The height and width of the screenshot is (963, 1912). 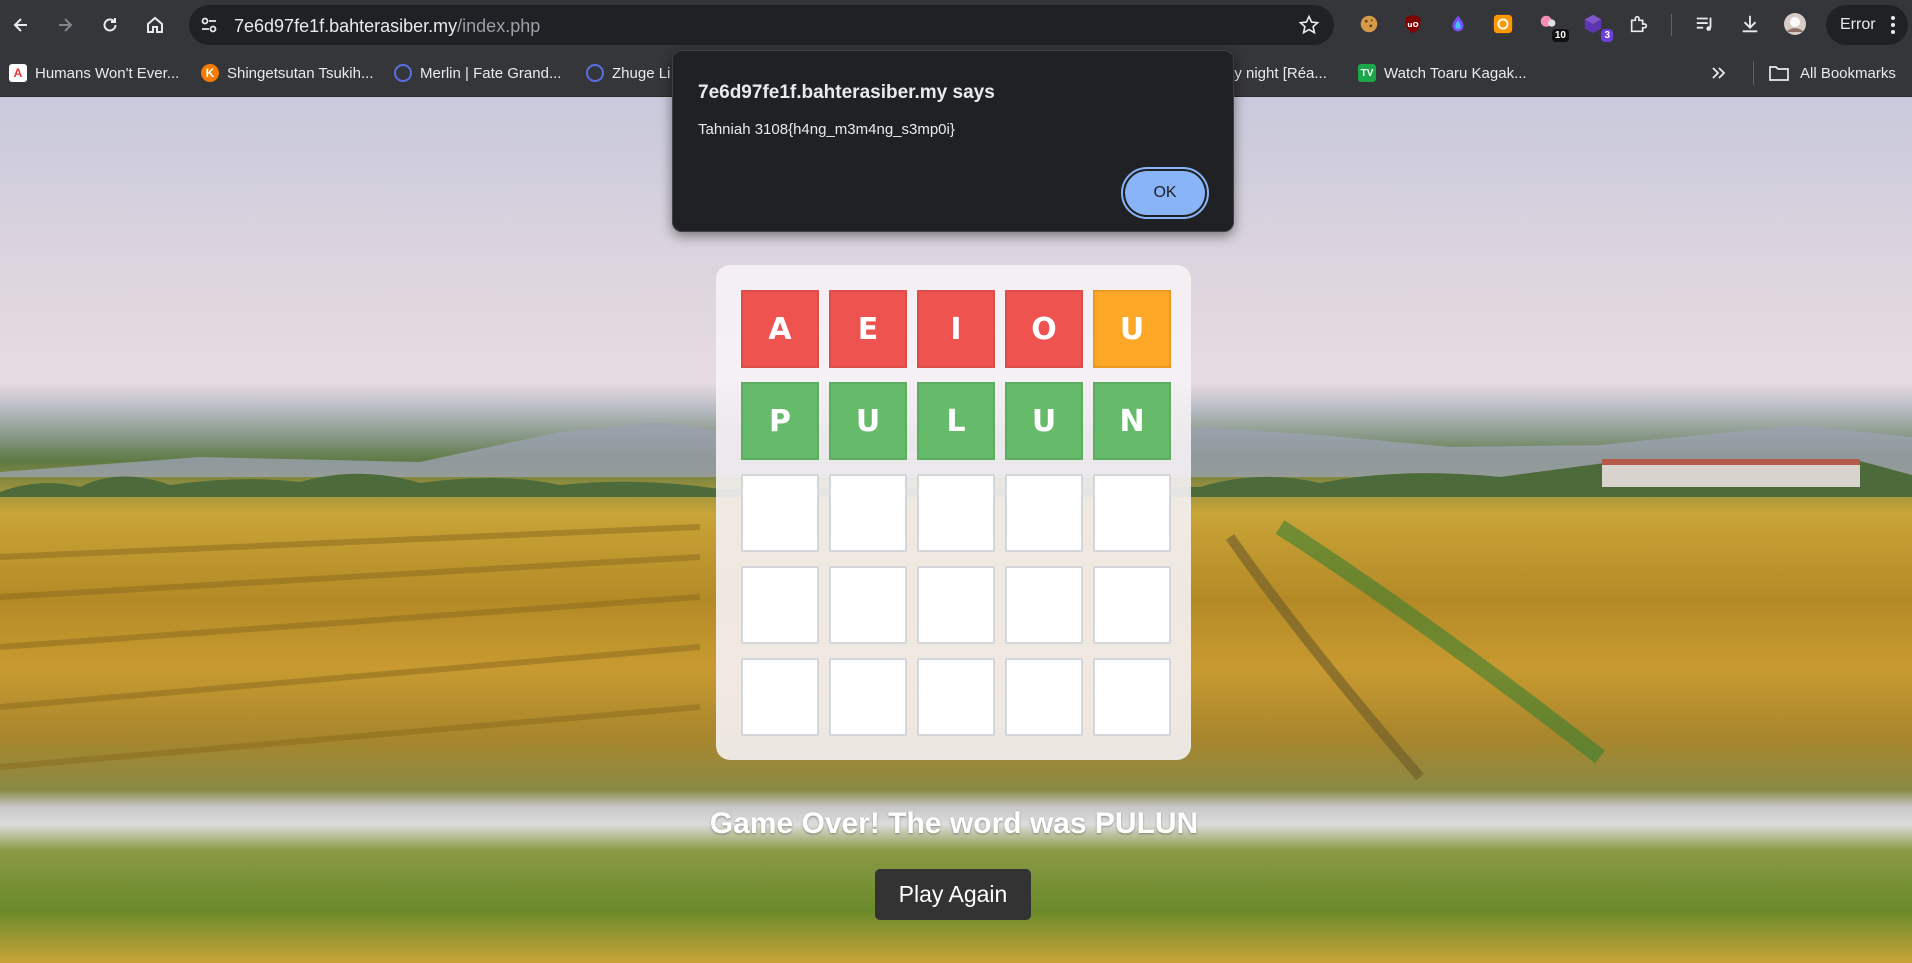 I want to click on home-icon, so click(x=155, y=24).